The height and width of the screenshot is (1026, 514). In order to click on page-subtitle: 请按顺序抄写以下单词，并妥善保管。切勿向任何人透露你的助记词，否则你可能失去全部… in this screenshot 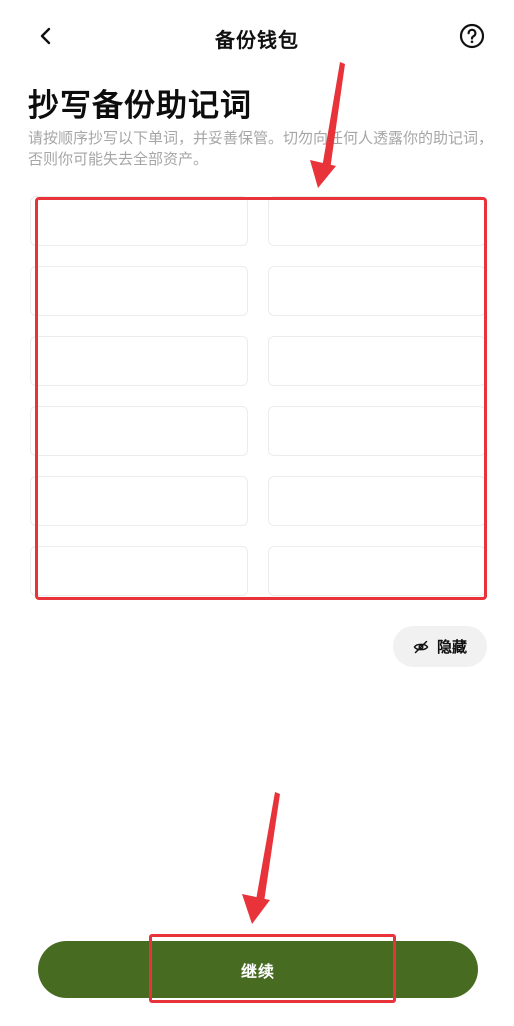, I will do `click(261, 148)`.